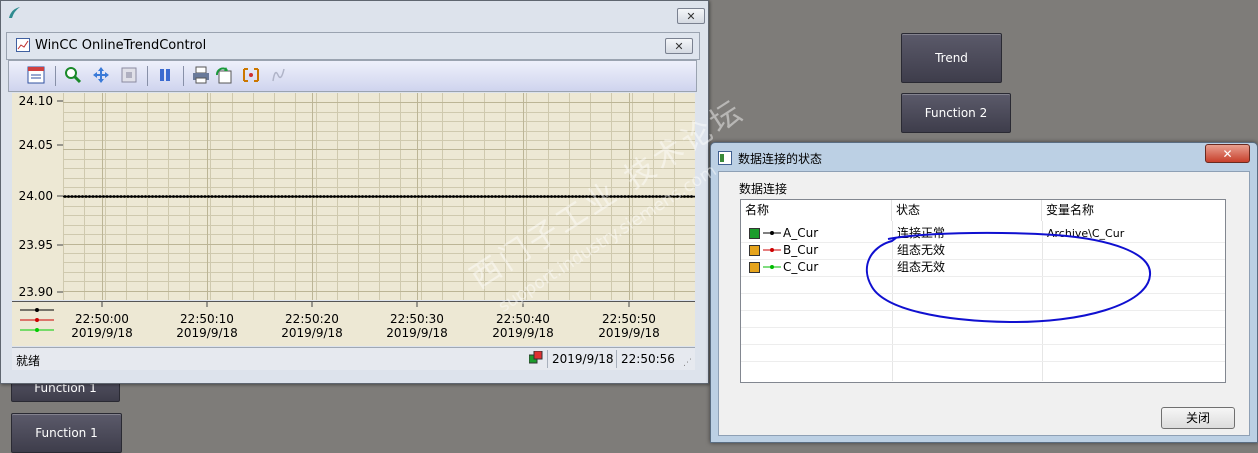  I want to click on status-text: 就绪, so click(28, 361).